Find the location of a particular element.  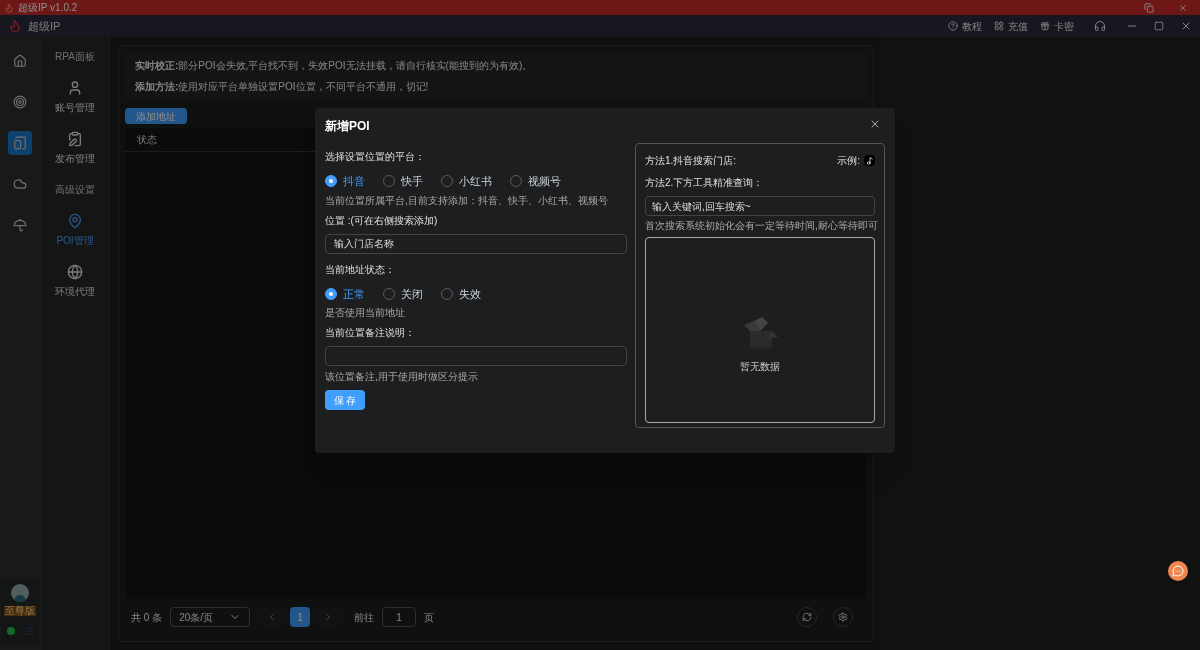

cloud-icon is located at coordinates (20, 184).